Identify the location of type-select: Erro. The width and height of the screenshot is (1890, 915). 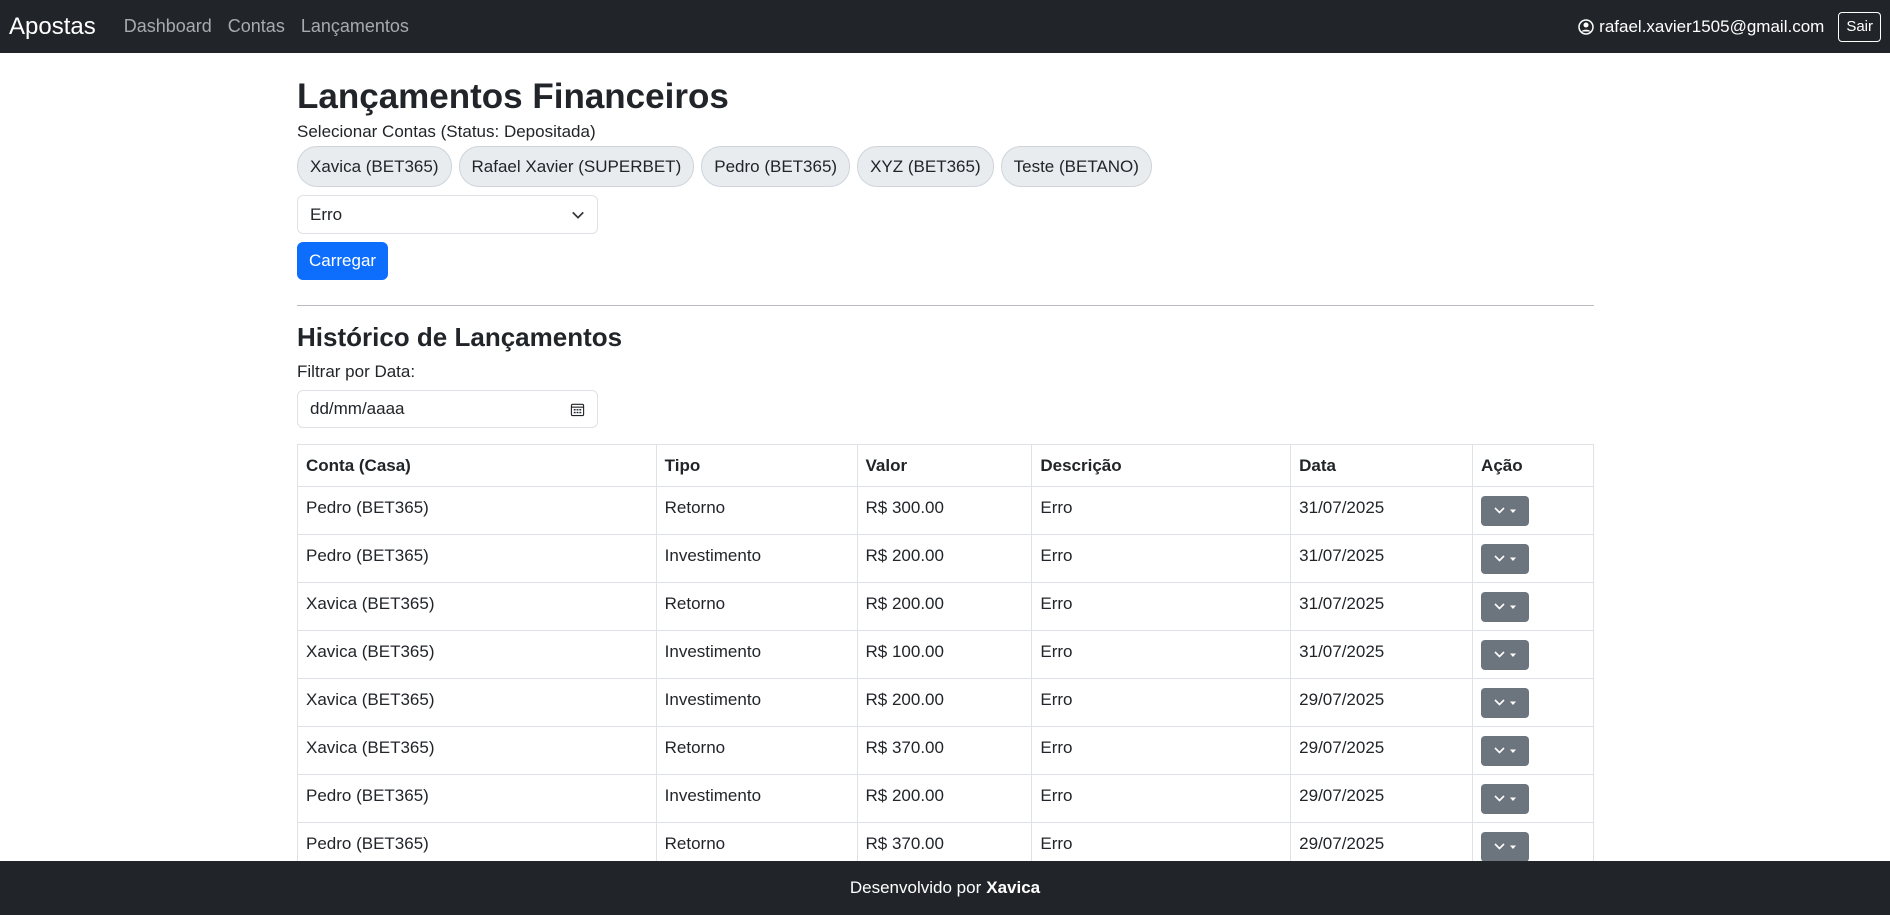
(447, 214).